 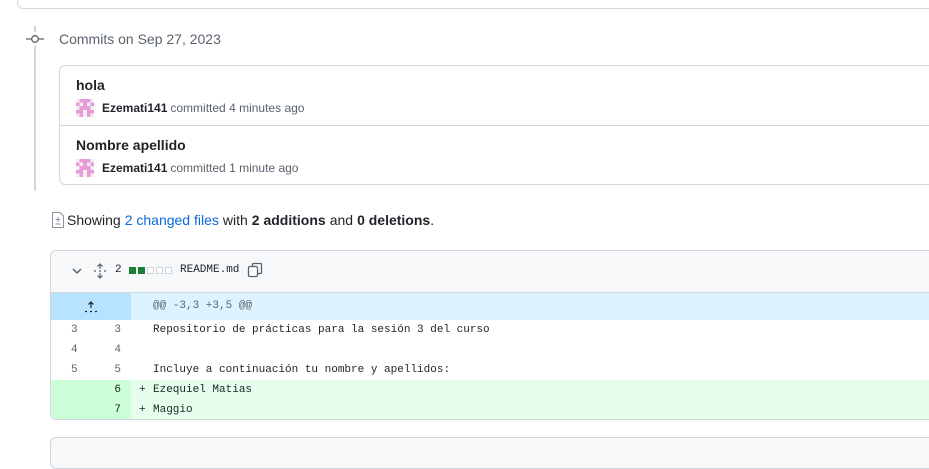 What do you see at coordinates (490, 409) in the screenshot?
I see `diff-line-added: 7 + Maggio` at bounding box center [490, 409].